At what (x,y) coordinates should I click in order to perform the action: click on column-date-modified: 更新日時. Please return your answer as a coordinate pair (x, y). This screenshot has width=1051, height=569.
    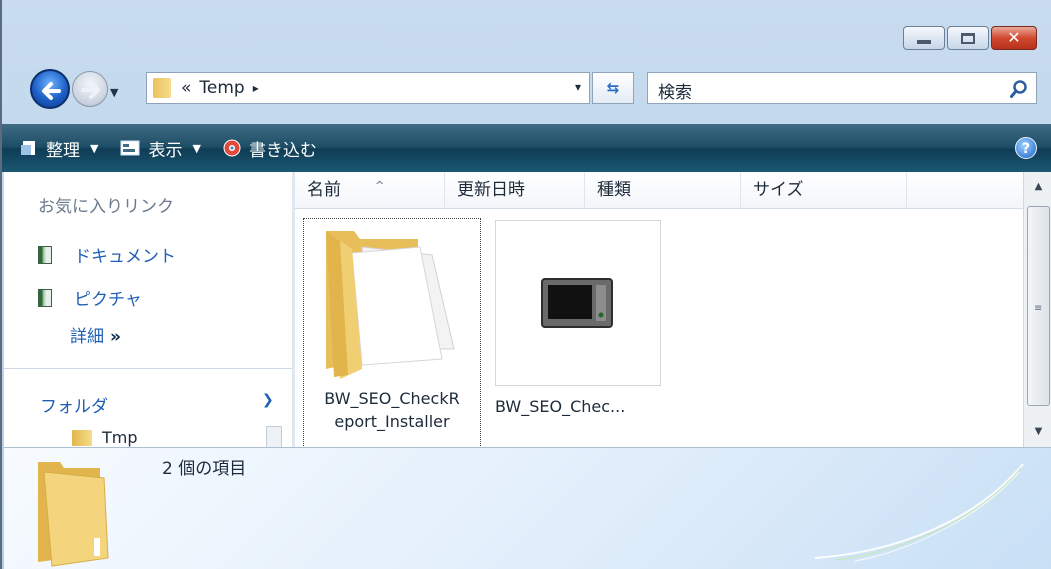
    Looking at the image, I should click on (515, 190).